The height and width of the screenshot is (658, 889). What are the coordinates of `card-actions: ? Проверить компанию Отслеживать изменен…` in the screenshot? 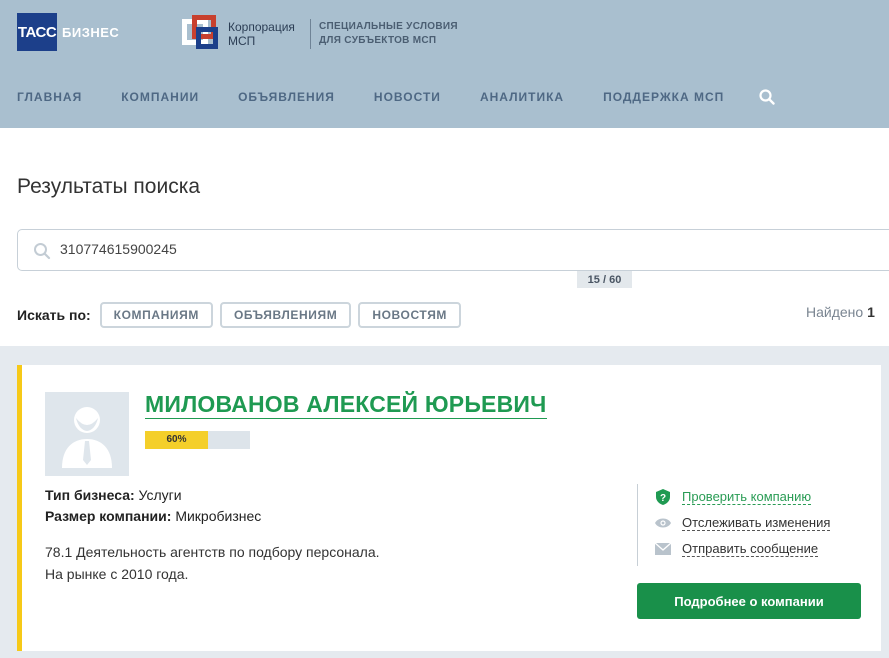 It's located at (734, 525).